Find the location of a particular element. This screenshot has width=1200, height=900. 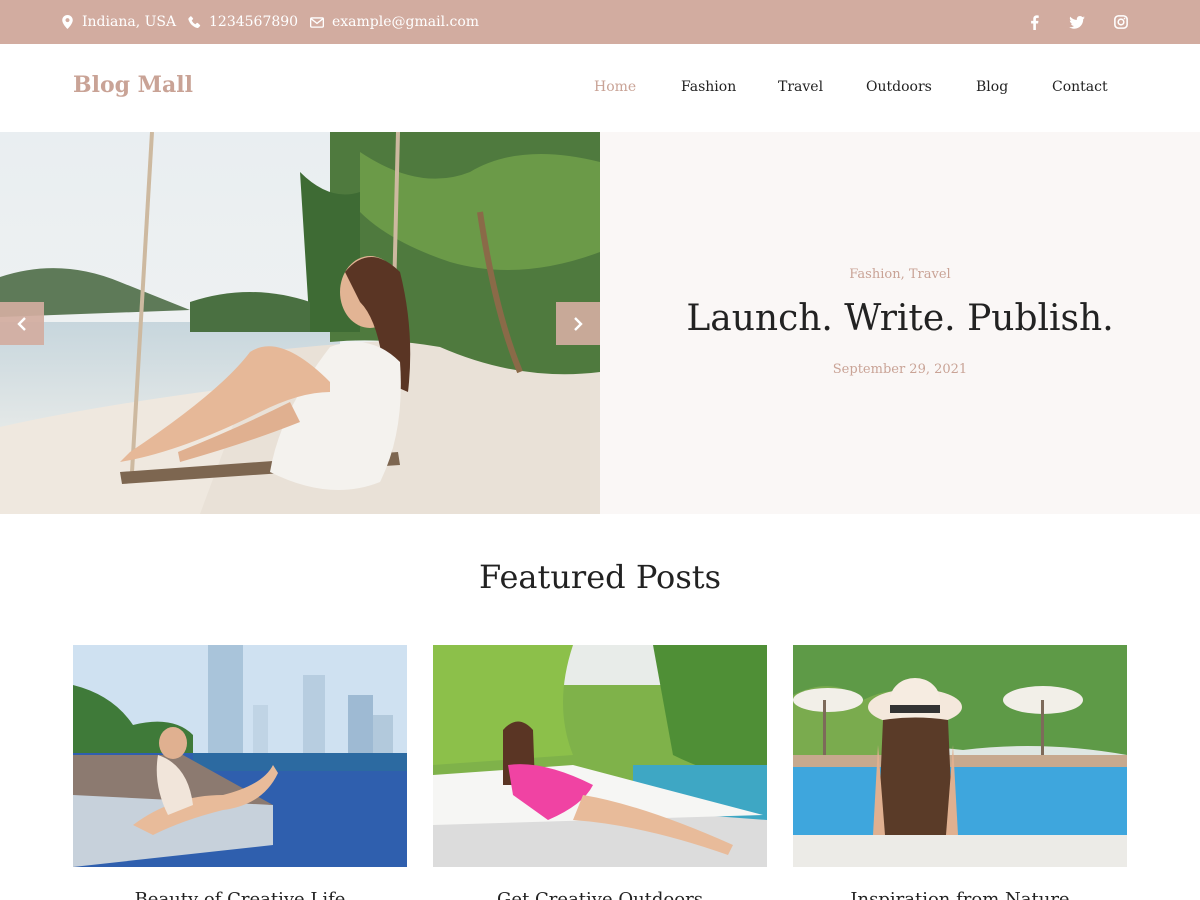

featured-post-card: Inspiration from Nature is located at coordinates (960, 772).